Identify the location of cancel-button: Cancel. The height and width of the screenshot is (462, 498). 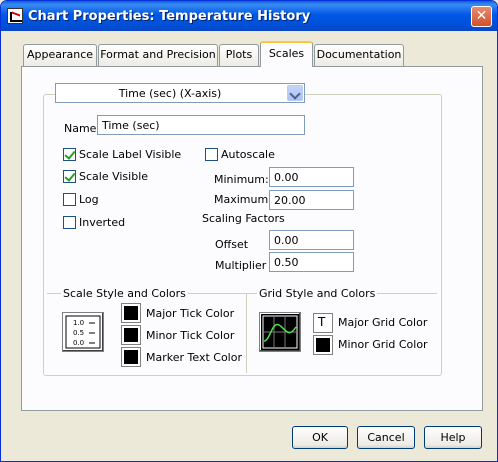
(386, 437).